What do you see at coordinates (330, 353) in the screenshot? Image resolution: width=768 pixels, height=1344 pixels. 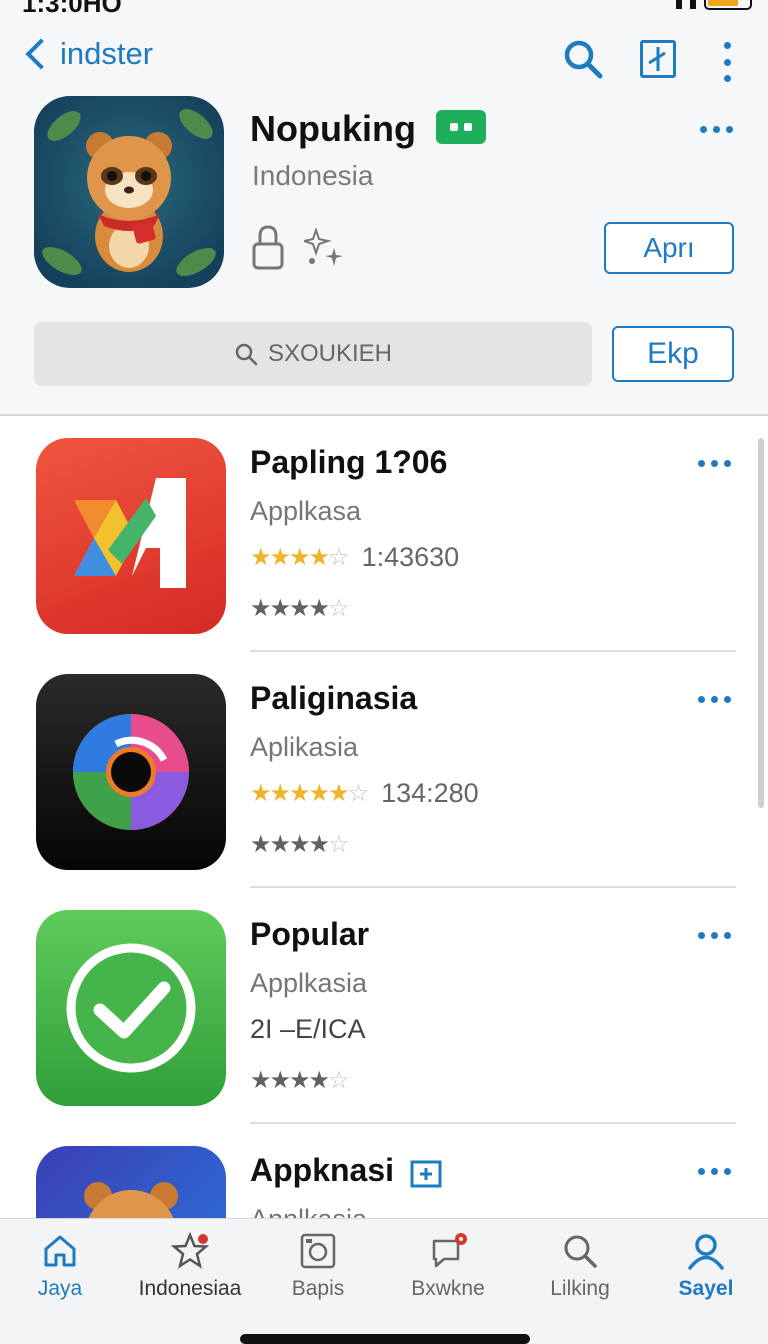 I see `search-placeholder: SXOUKIEH` at bounding box center [330, 353].